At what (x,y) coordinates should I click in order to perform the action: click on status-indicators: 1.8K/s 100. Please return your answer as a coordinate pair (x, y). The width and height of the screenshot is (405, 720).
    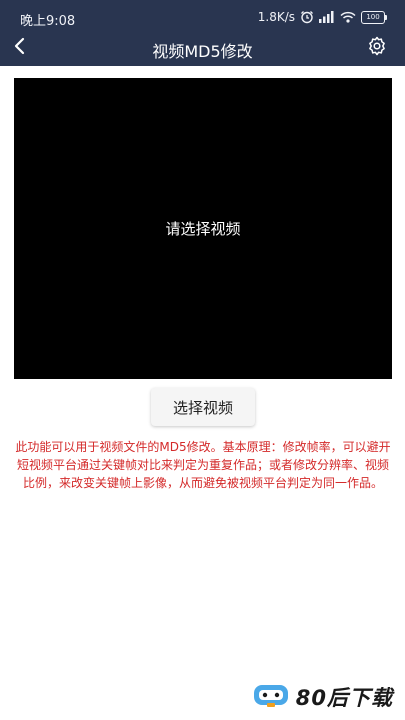
    Looking at the image, I should click on (322, 17).